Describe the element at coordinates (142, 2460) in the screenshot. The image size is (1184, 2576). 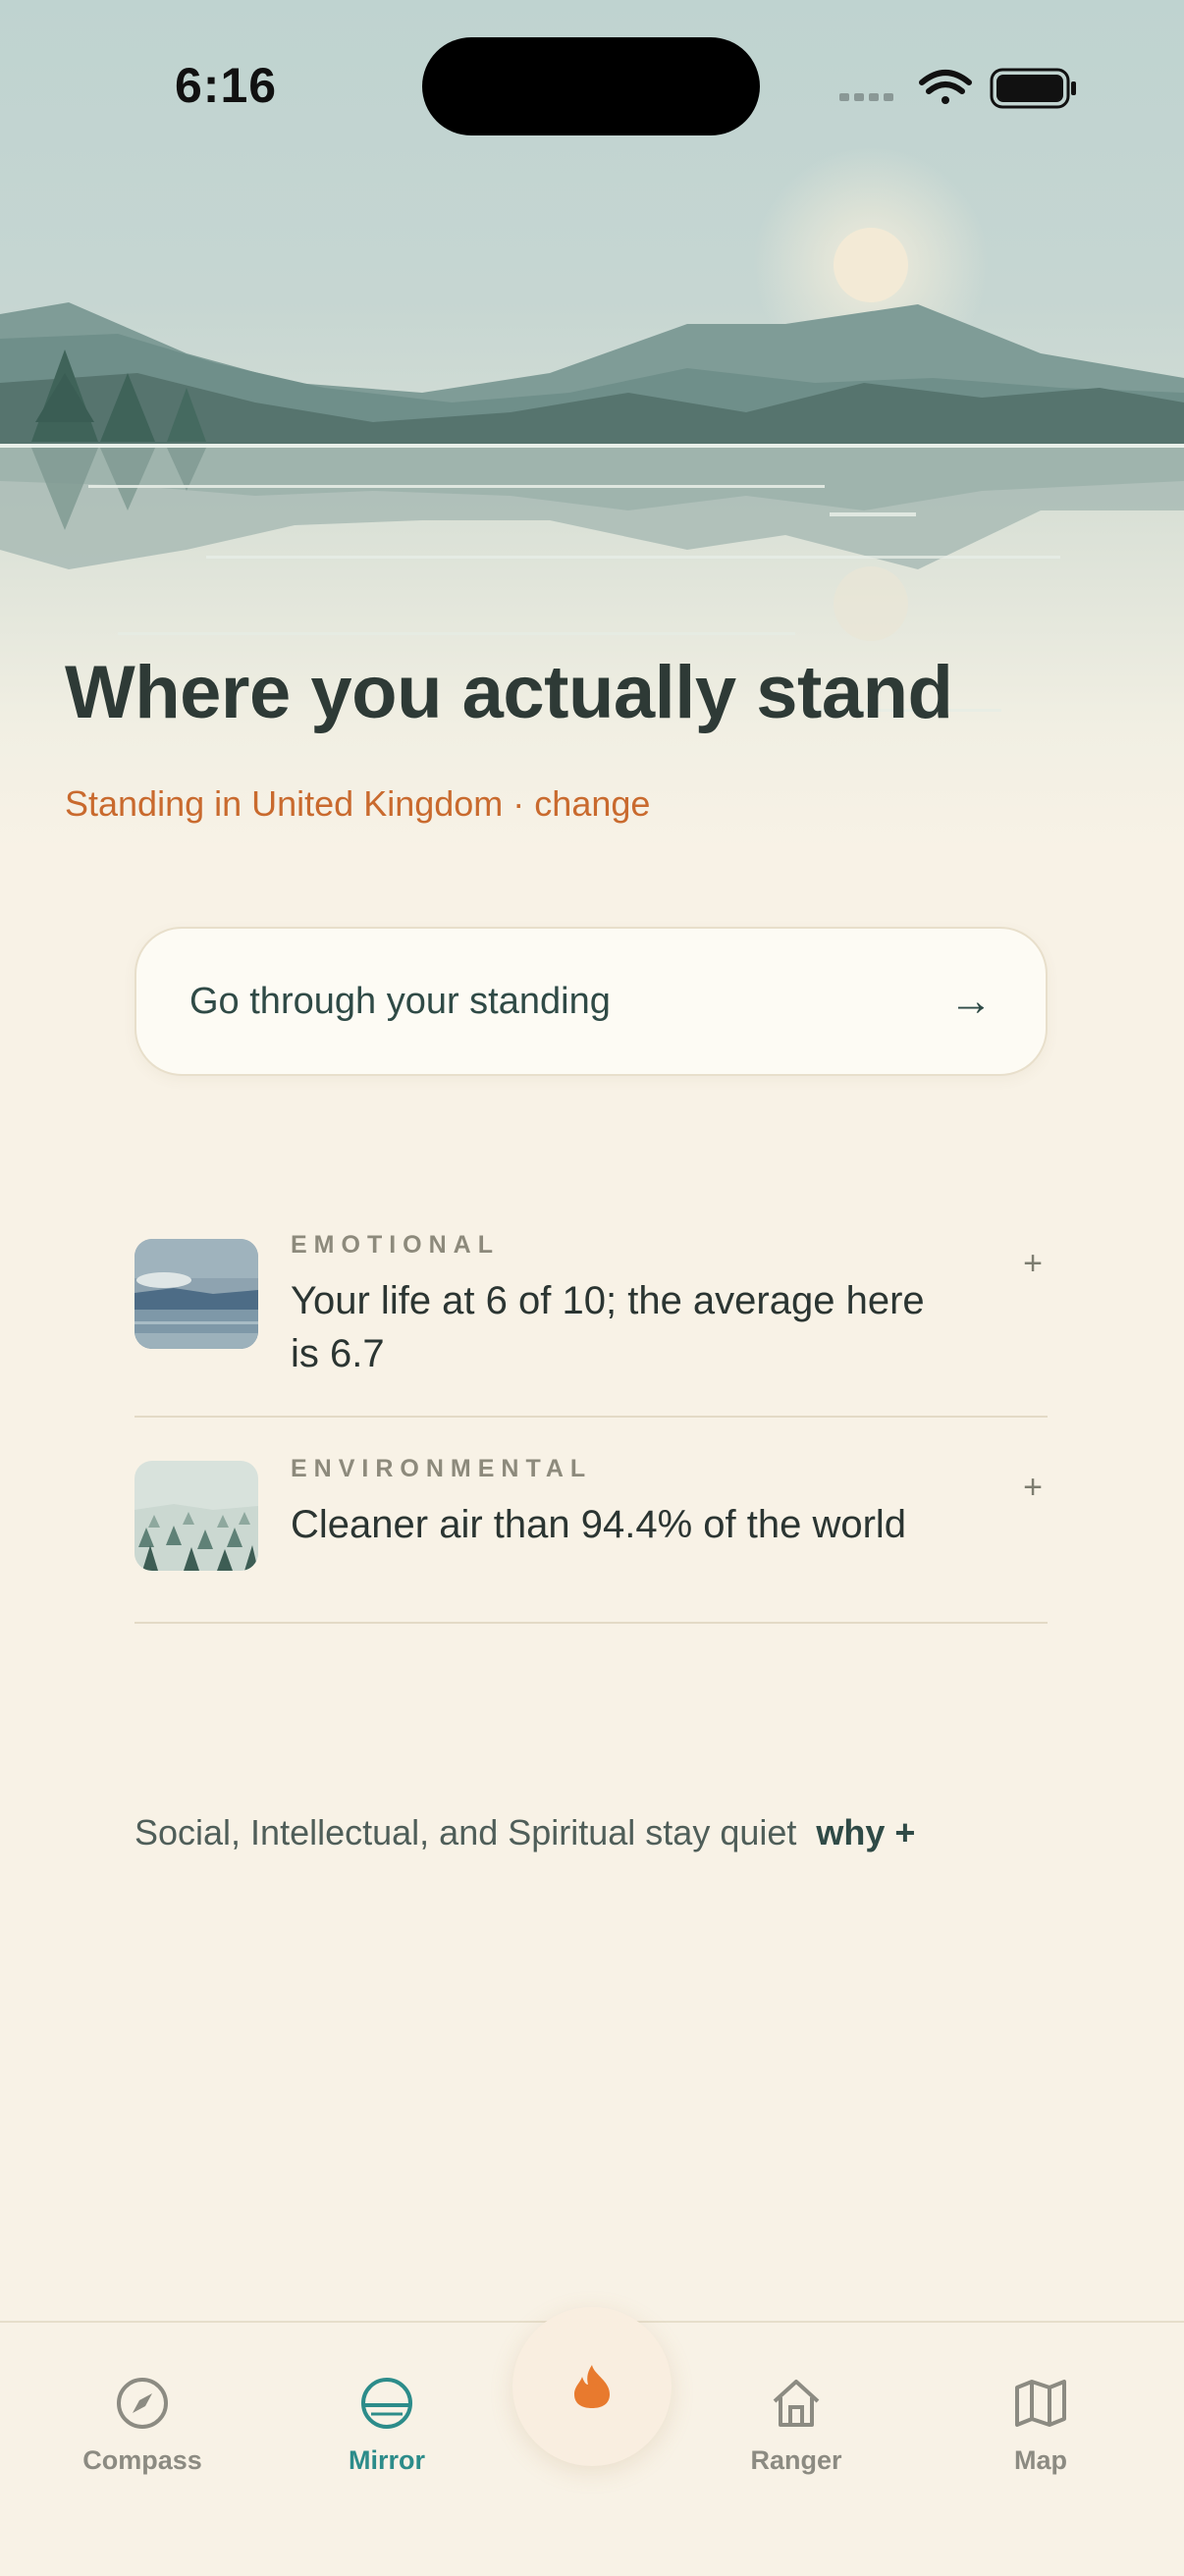
I see `tab-label: Compass` at that location.